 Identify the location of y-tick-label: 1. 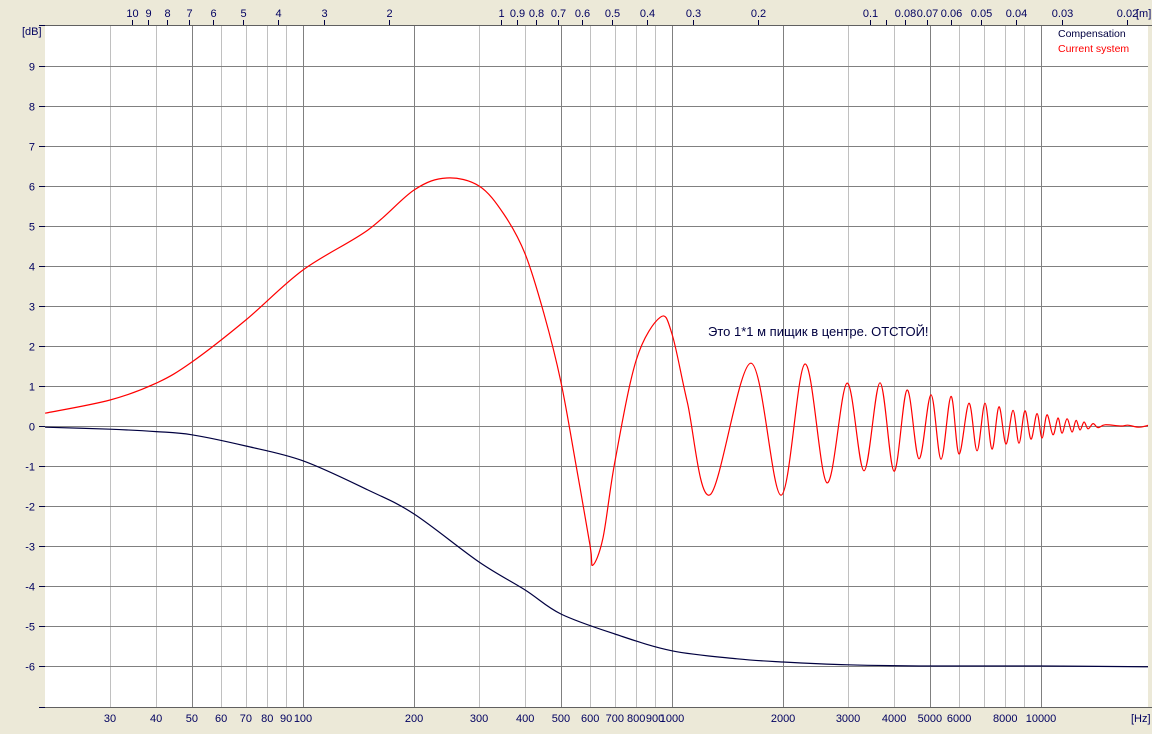
(32, 388).